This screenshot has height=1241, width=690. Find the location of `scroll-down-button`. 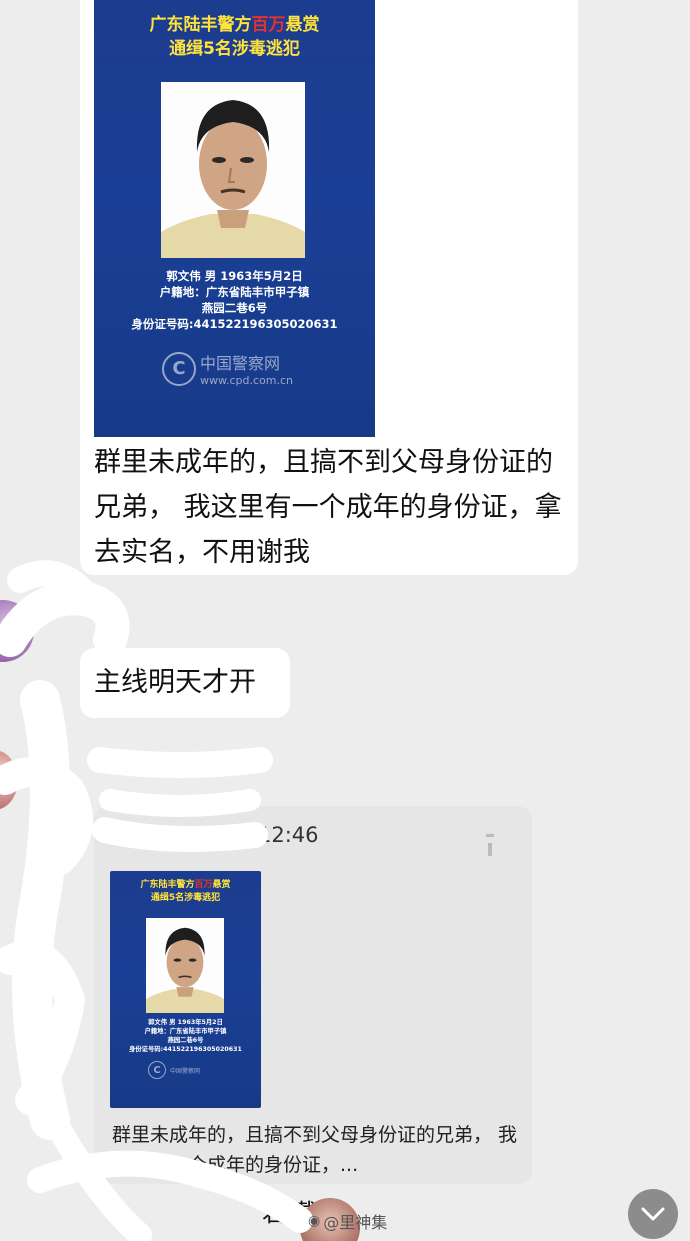

scroll-down-button is located at coordinates (653, 1214).